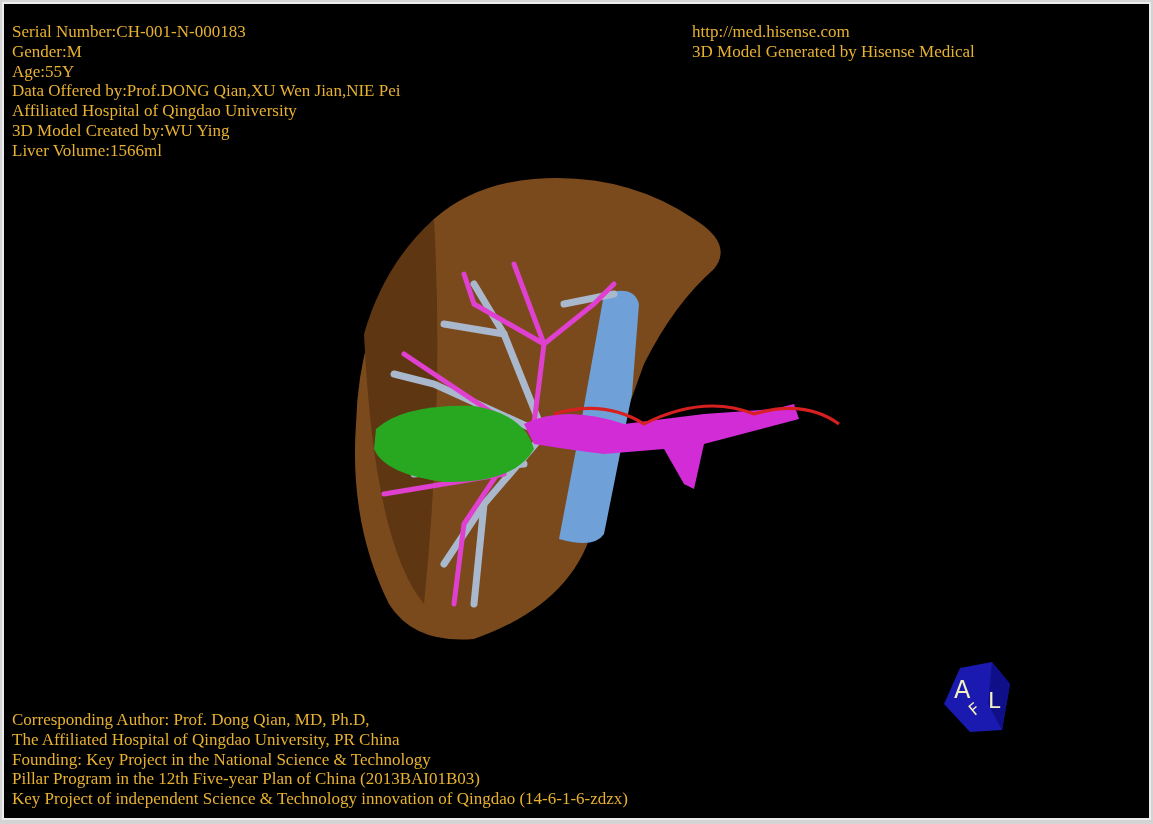 The image size is (1153, 824). What do you see at coordinates (87, 150) in the screenshot?
I see `info-text: Liver Volume:1566ml` at bounding box center [87, 150].